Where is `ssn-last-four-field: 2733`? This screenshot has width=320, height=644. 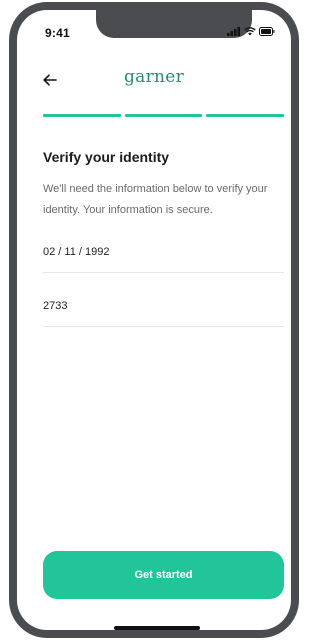
ssn-last-four-field: 2733 is located at coordinates (163, 309).